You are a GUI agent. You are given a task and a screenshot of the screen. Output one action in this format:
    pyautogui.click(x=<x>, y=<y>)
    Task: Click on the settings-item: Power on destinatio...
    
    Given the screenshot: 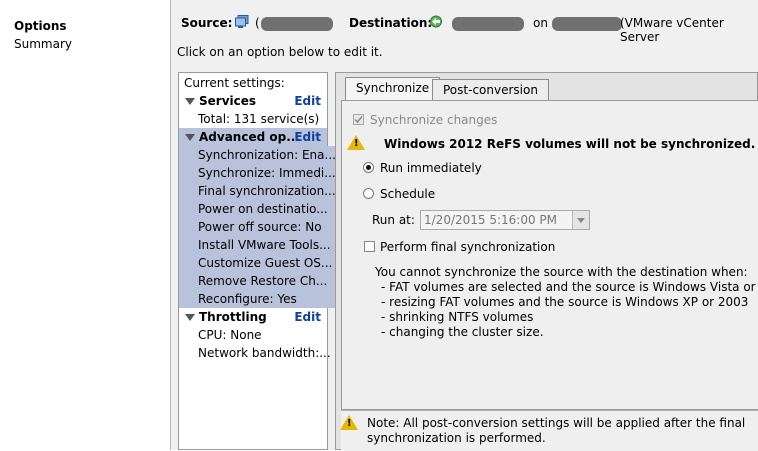 What is the action you would take?
    pyautogui.click(x=262, y=209)
    